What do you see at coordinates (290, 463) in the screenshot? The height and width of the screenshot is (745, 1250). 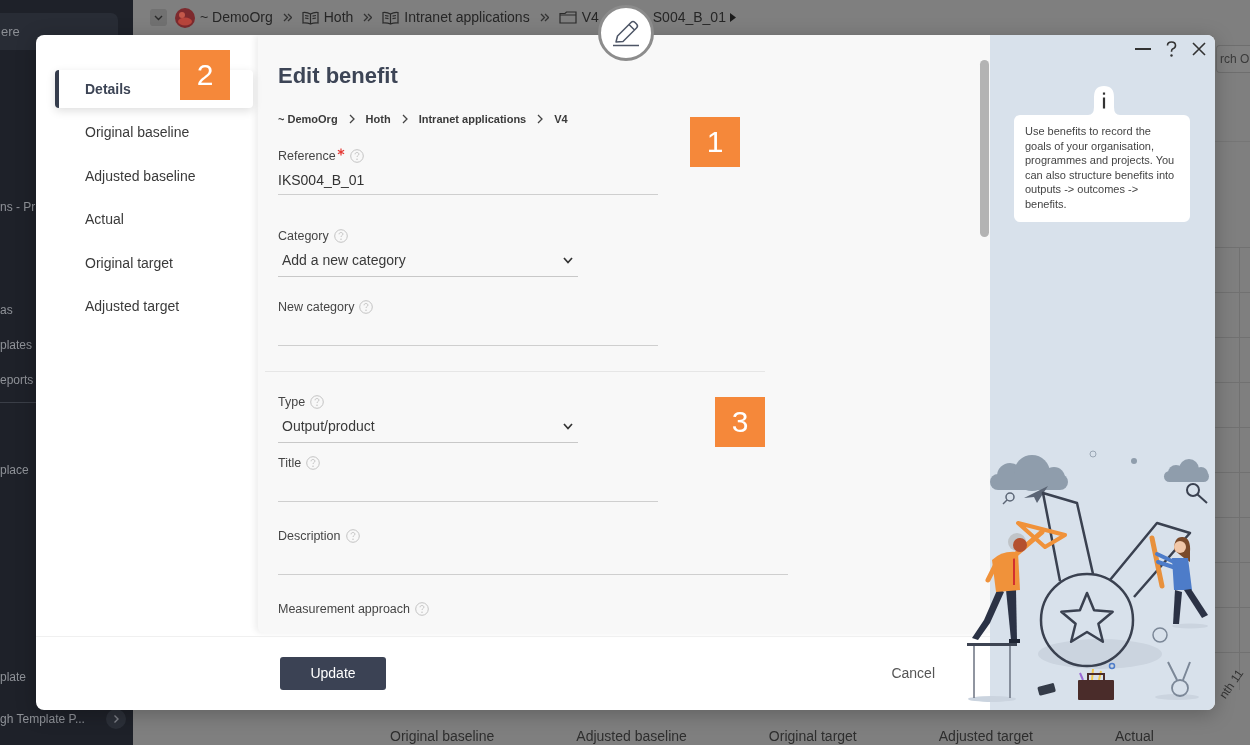 I see `field-label: Title` at bounding box center [290, 463].